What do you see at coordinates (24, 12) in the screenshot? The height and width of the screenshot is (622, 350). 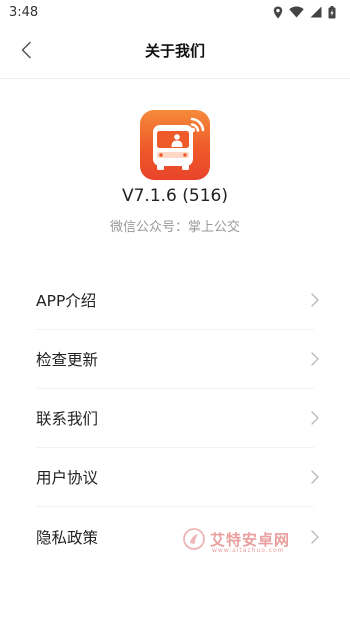 I see `status-time: 3:48` at bounding box center [24, 12].